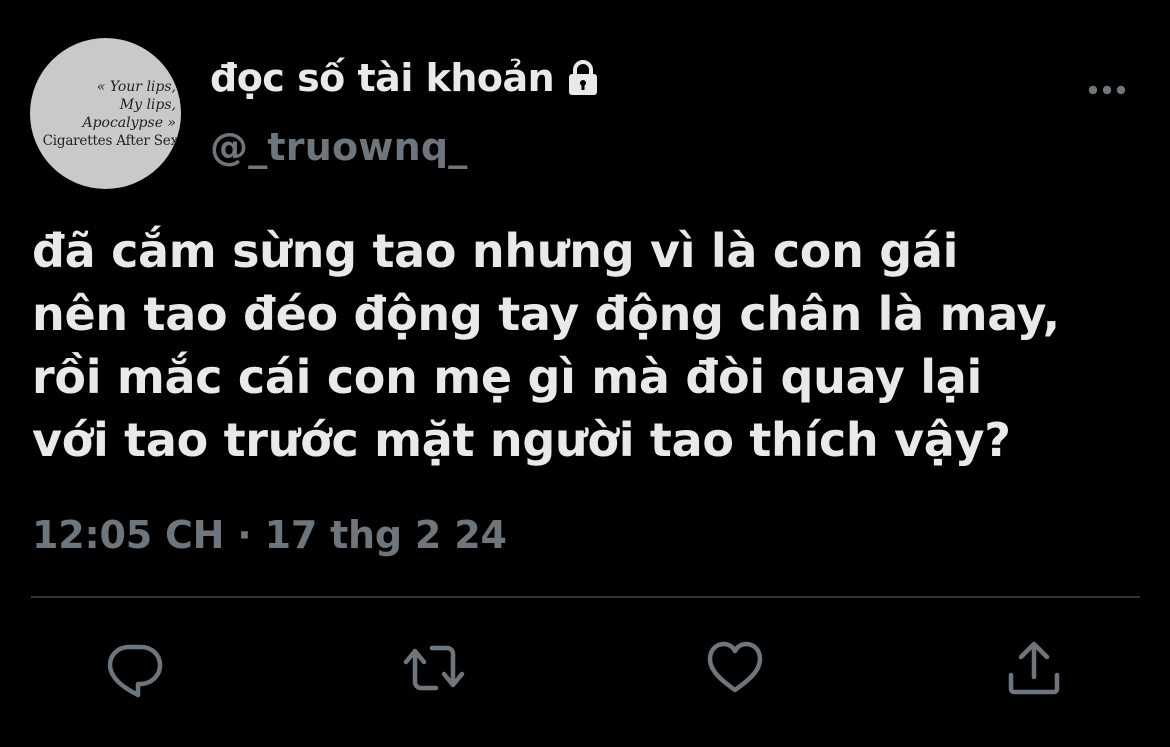 The height and width of the screenshot is (747, 1170). I want to click on divider, so click(585, 597).